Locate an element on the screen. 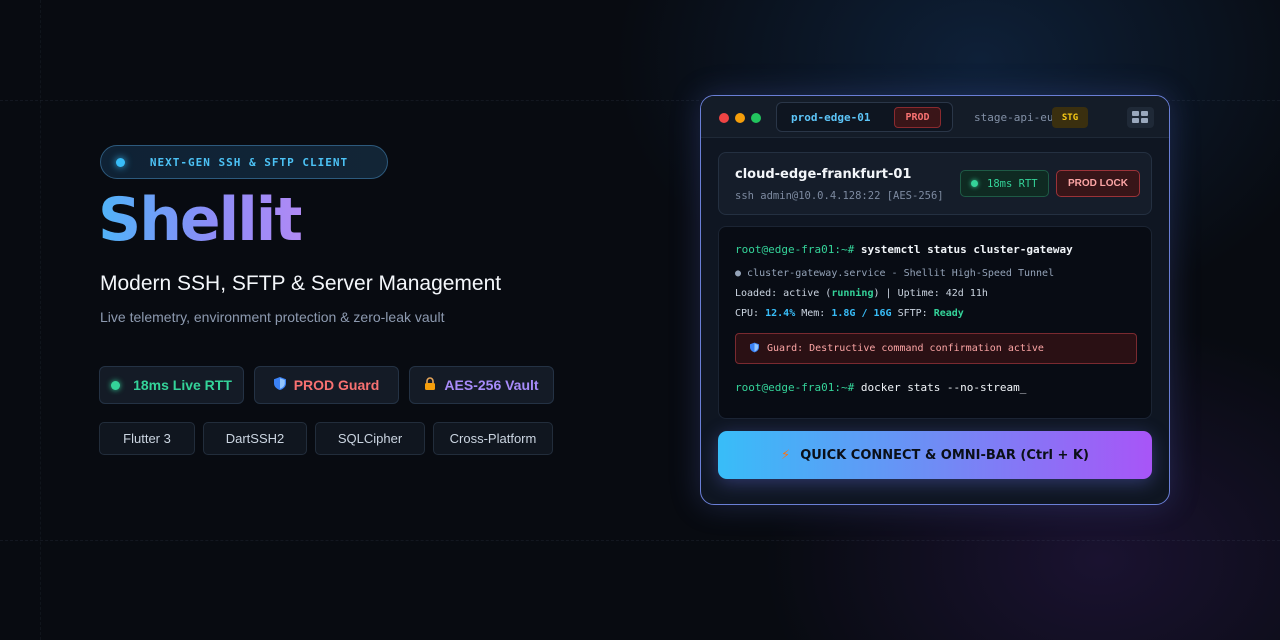  terminal-text: SFTP: is located at coordinates (912, 313).